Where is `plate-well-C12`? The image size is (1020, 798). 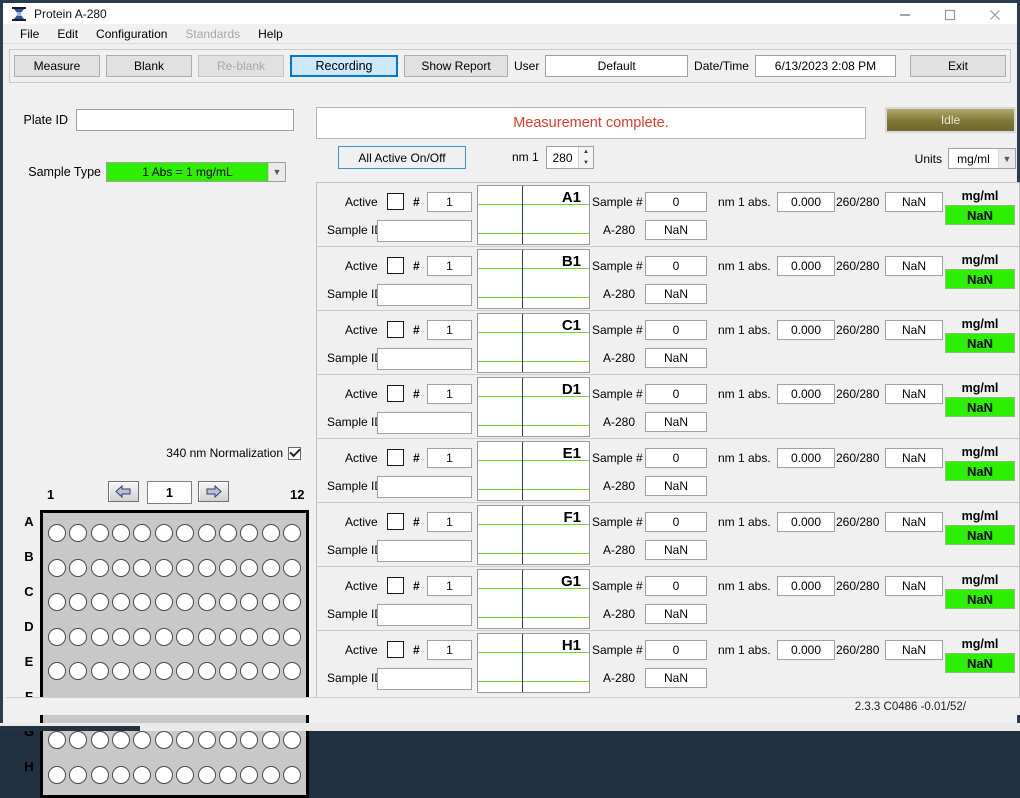
plate-well-C12 is located at coordinates (292, 602).